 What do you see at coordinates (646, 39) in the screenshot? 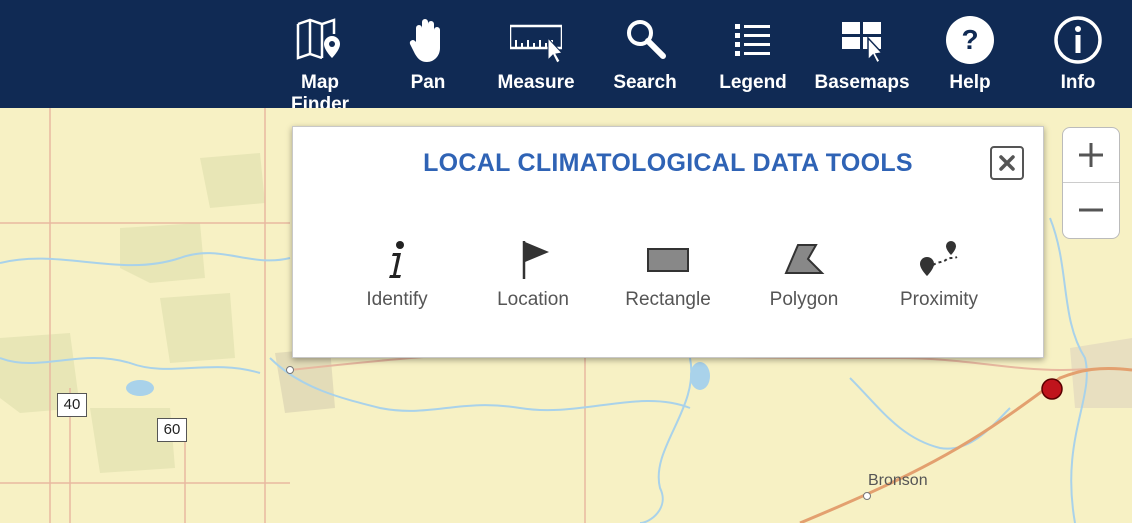
I see `search-icon` at bounding box center [646, 39].